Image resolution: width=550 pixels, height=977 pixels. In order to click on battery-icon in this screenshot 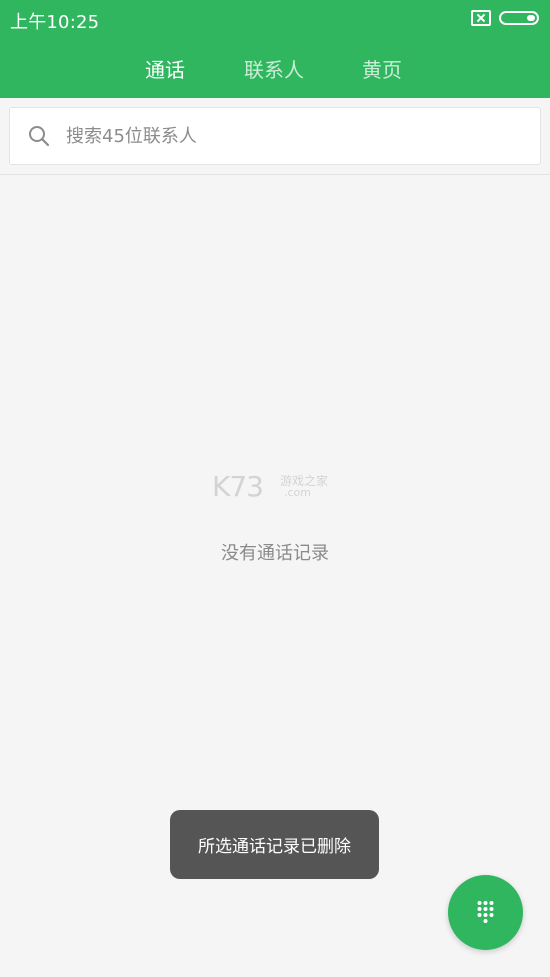, I will do `click(519, 18)`.